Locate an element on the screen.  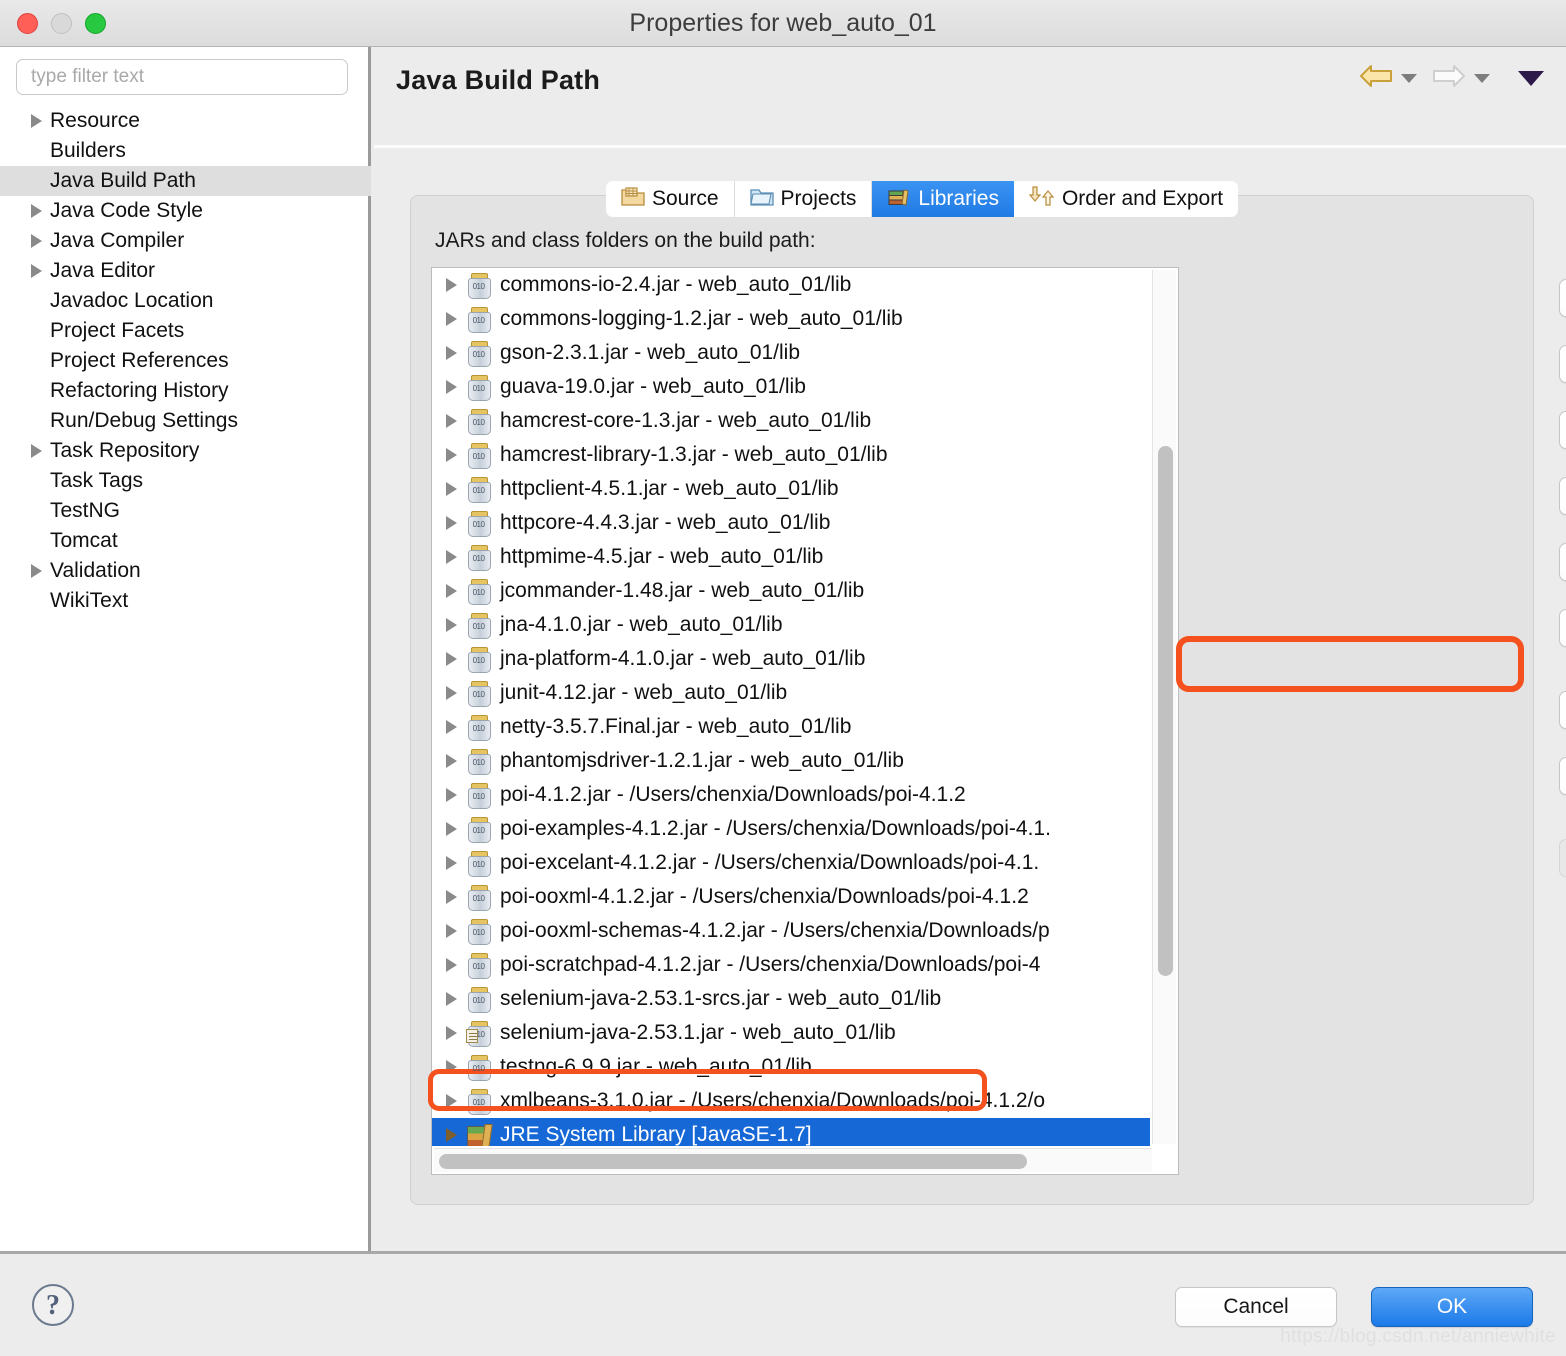
sidebar-item-resource: Resource is located at coordinates (185, 121).